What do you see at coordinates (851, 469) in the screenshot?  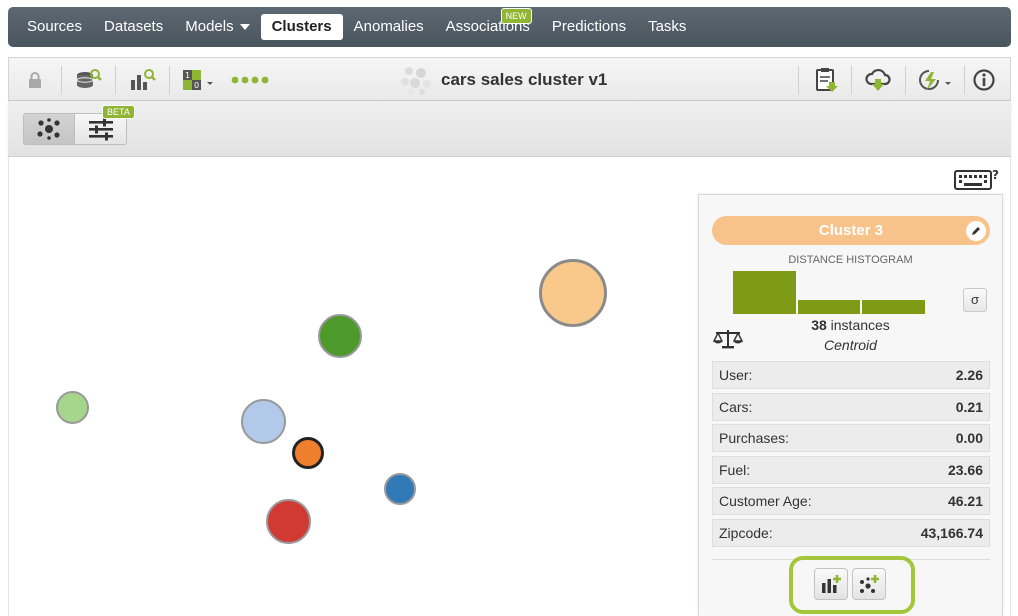 I see `field-row: Fuel: 23.66` at bounding box center [851, 469].